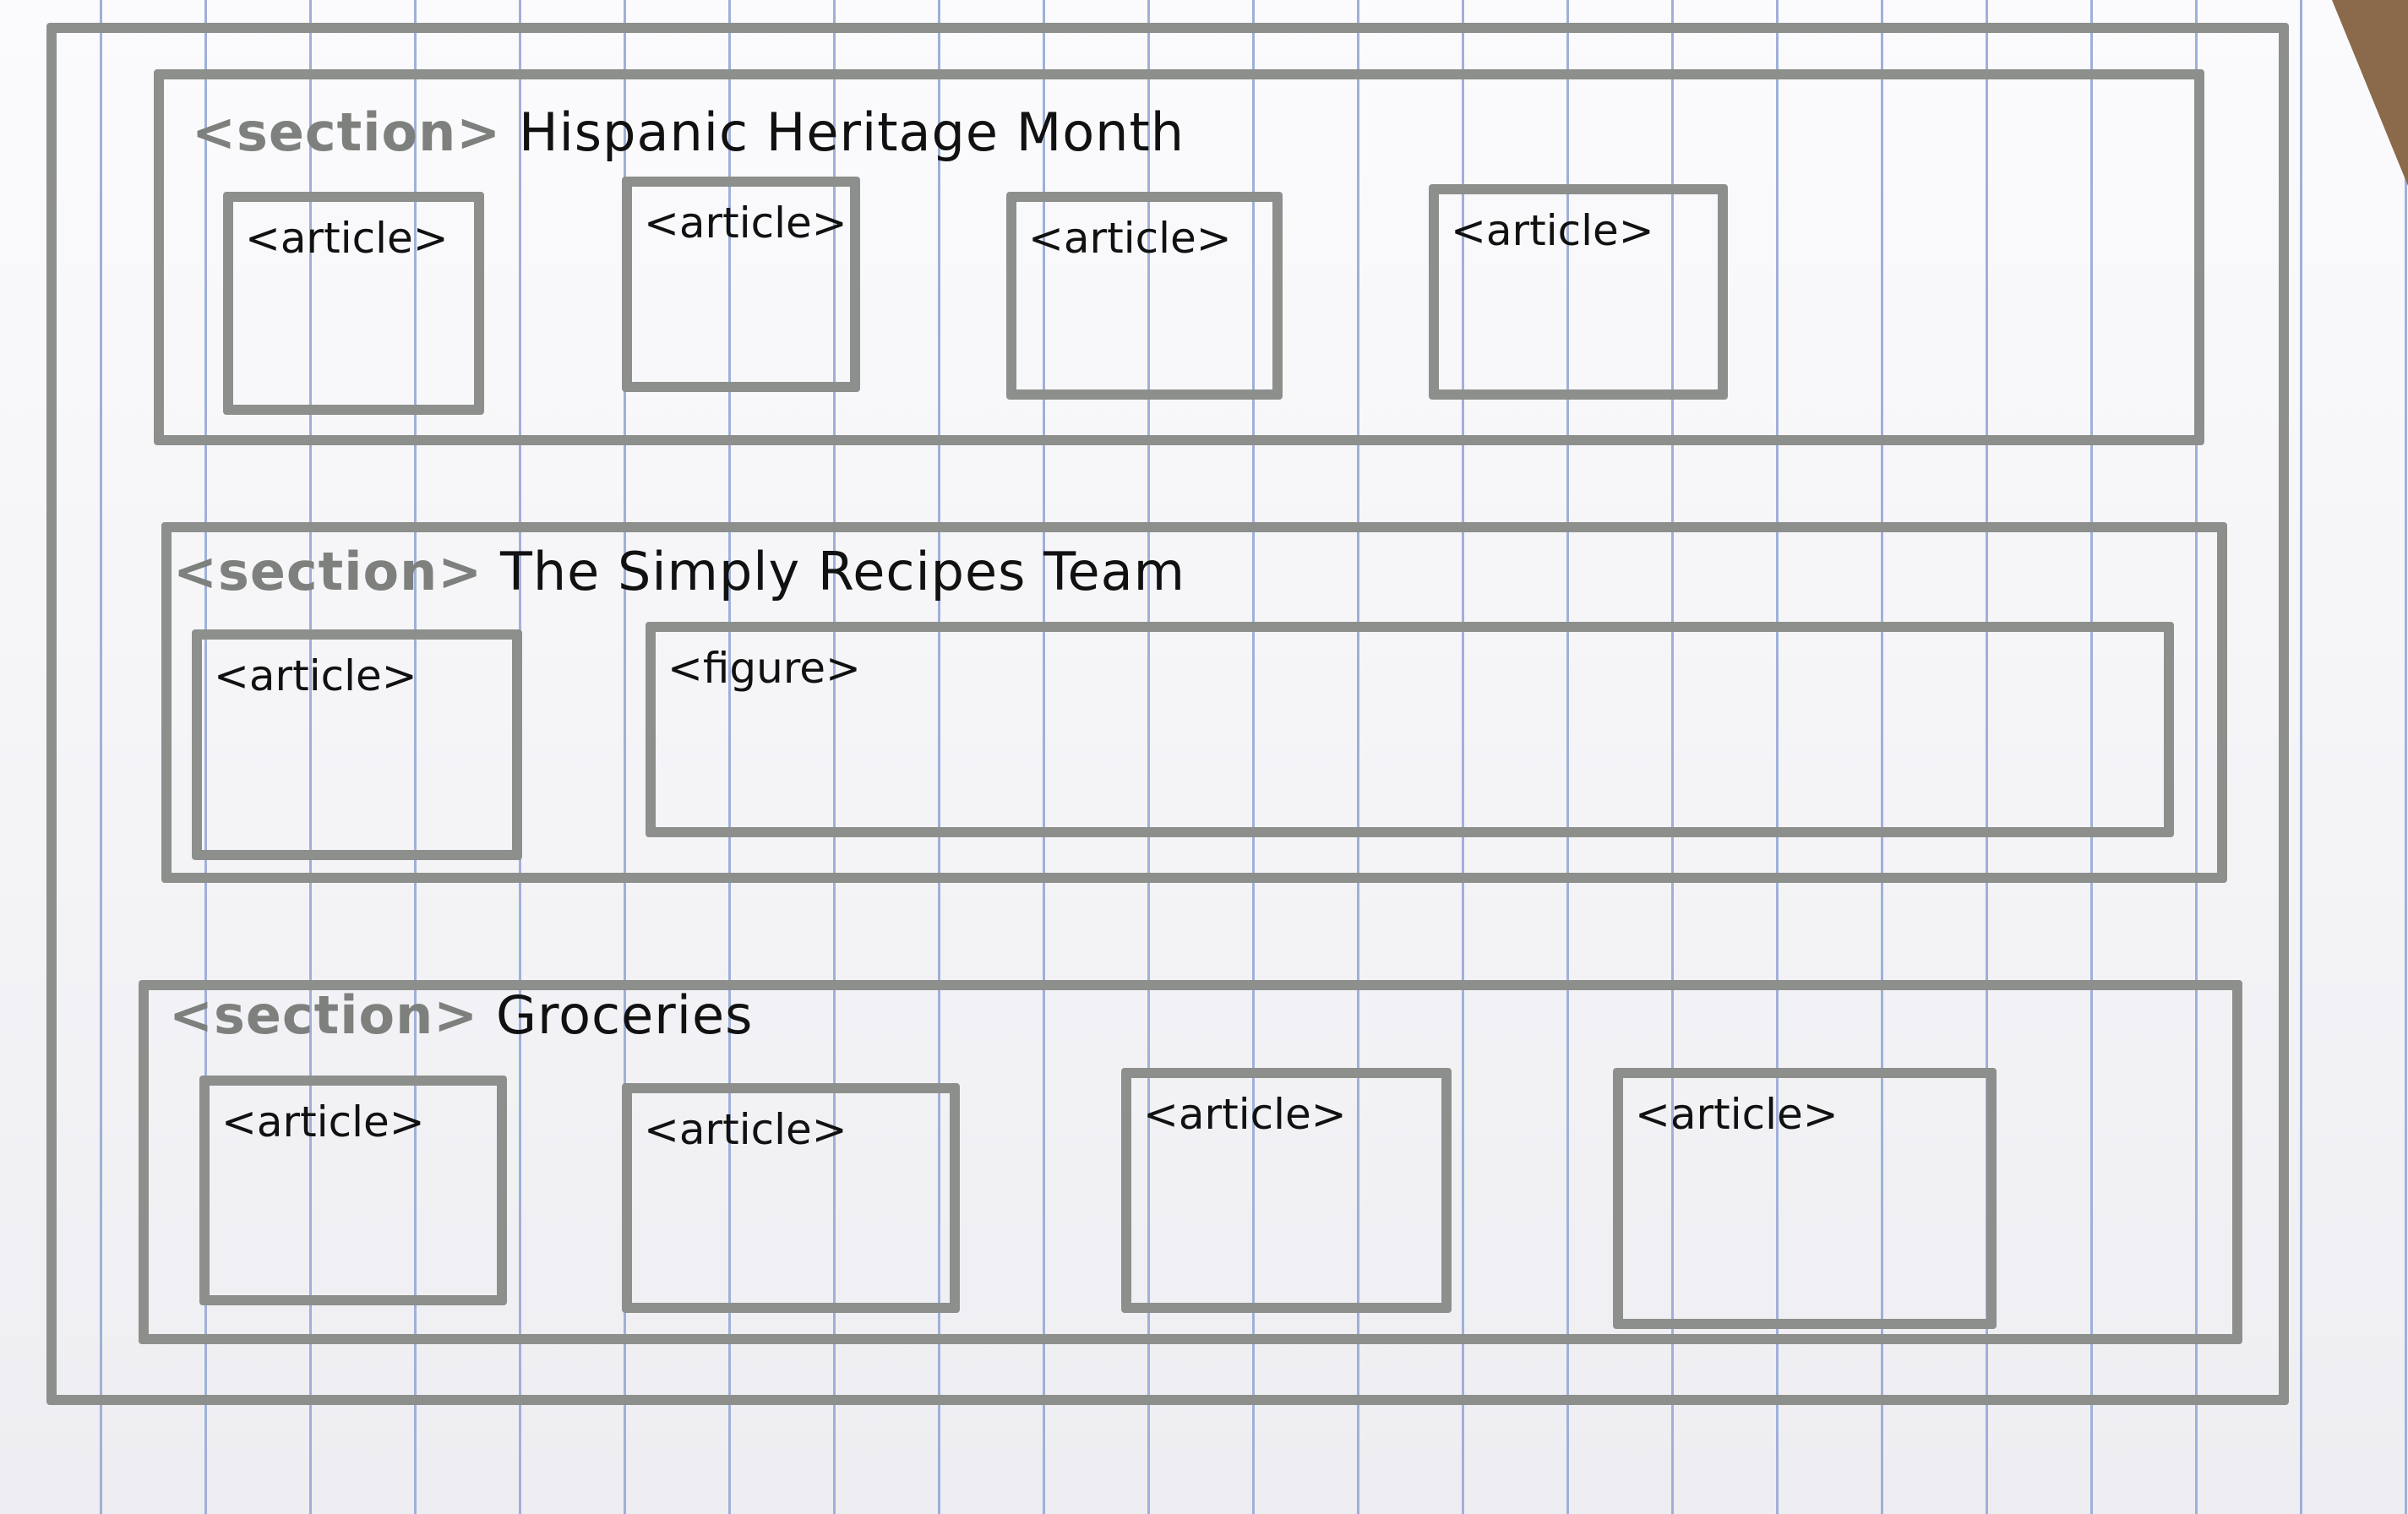  Describe the element at coordinates (1410, 730) in the screenshot. I see `figure-box: <figure>` at that location.